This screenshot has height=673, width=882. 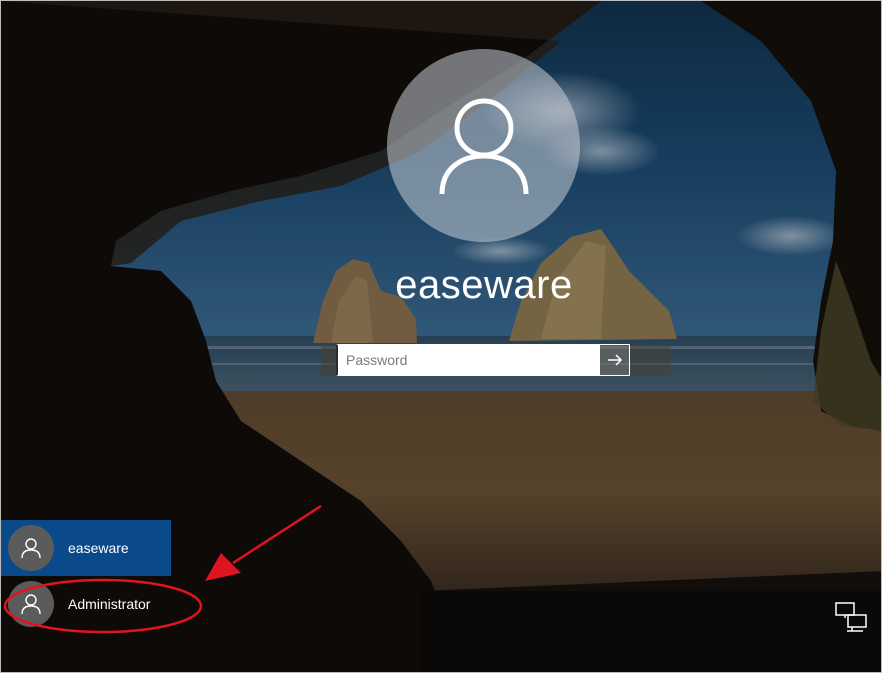 I want to click on password-input, so click(x=467, y=360).